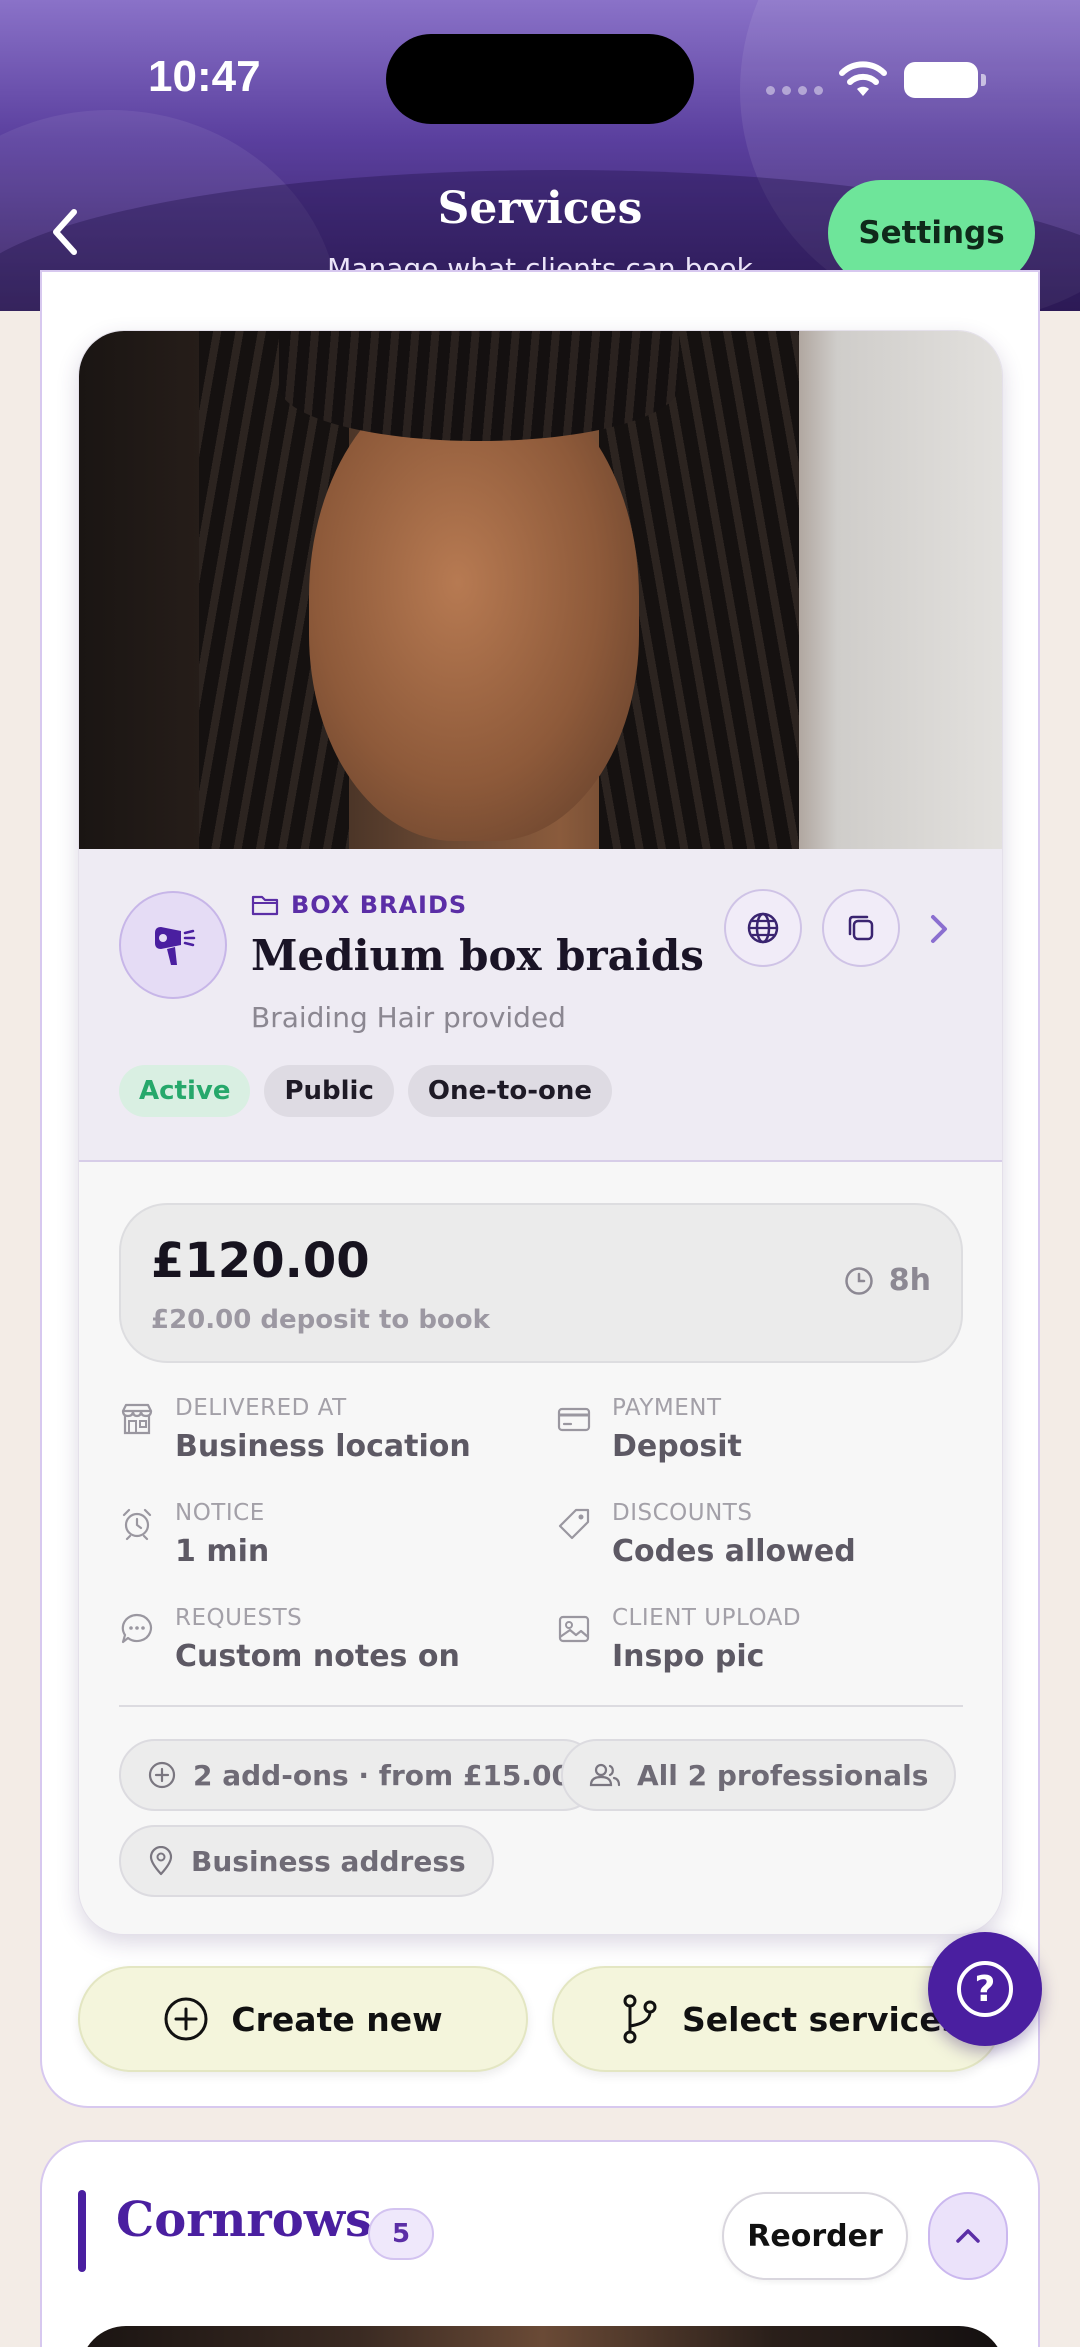  What do you see at coordinates (682, 1513) in the screenshot?
I see `detail-label: DISCOUNTS` at bounding box center [682, 1513].